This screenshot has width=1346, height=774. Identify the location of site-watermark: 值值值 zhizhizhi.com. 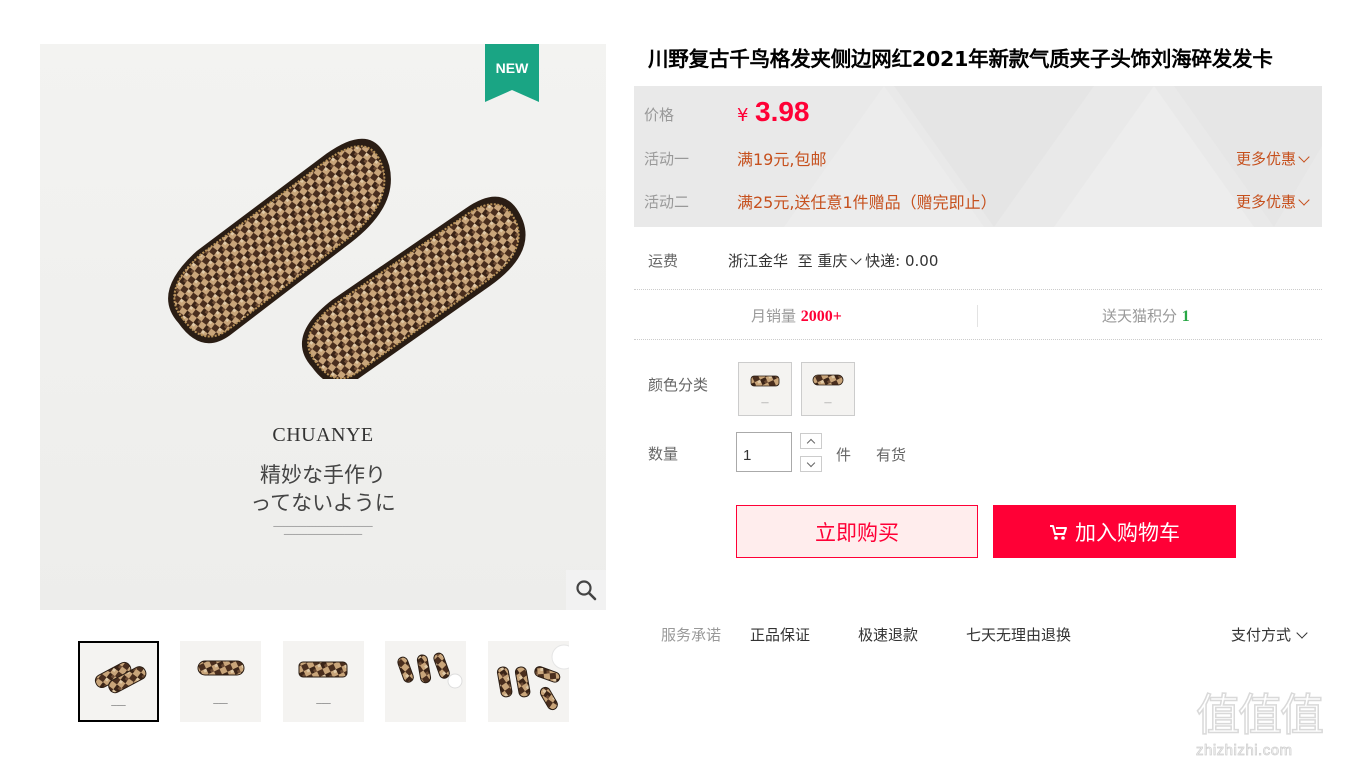
(1268, 729).